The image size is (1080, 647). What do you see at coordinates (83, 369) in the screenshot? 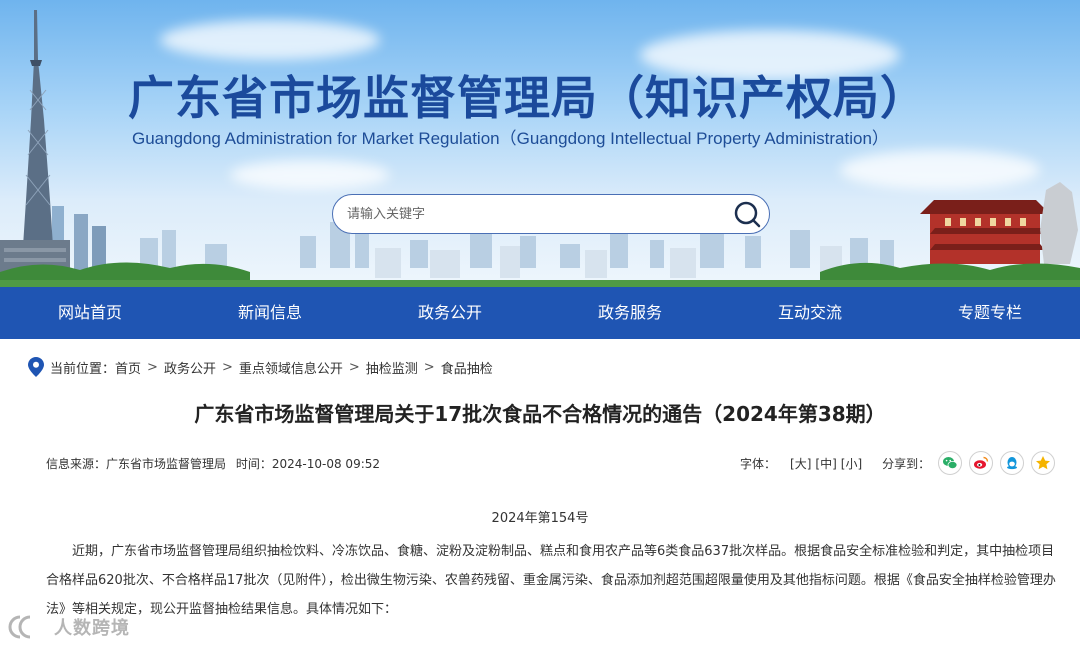
I see `breadcrumb-prefix: 当前位置：` at bounding box center [83, 369].